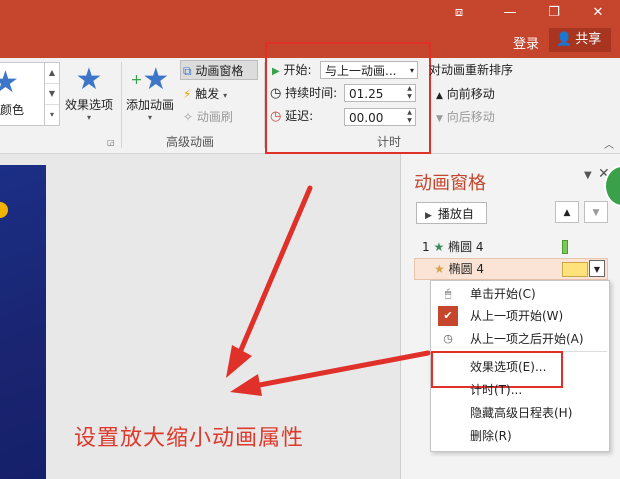 Image resolution: width=620 pixels, height=479 pixels. I want to click on duration-spinner: ▲ ▼, so click(409, 93).